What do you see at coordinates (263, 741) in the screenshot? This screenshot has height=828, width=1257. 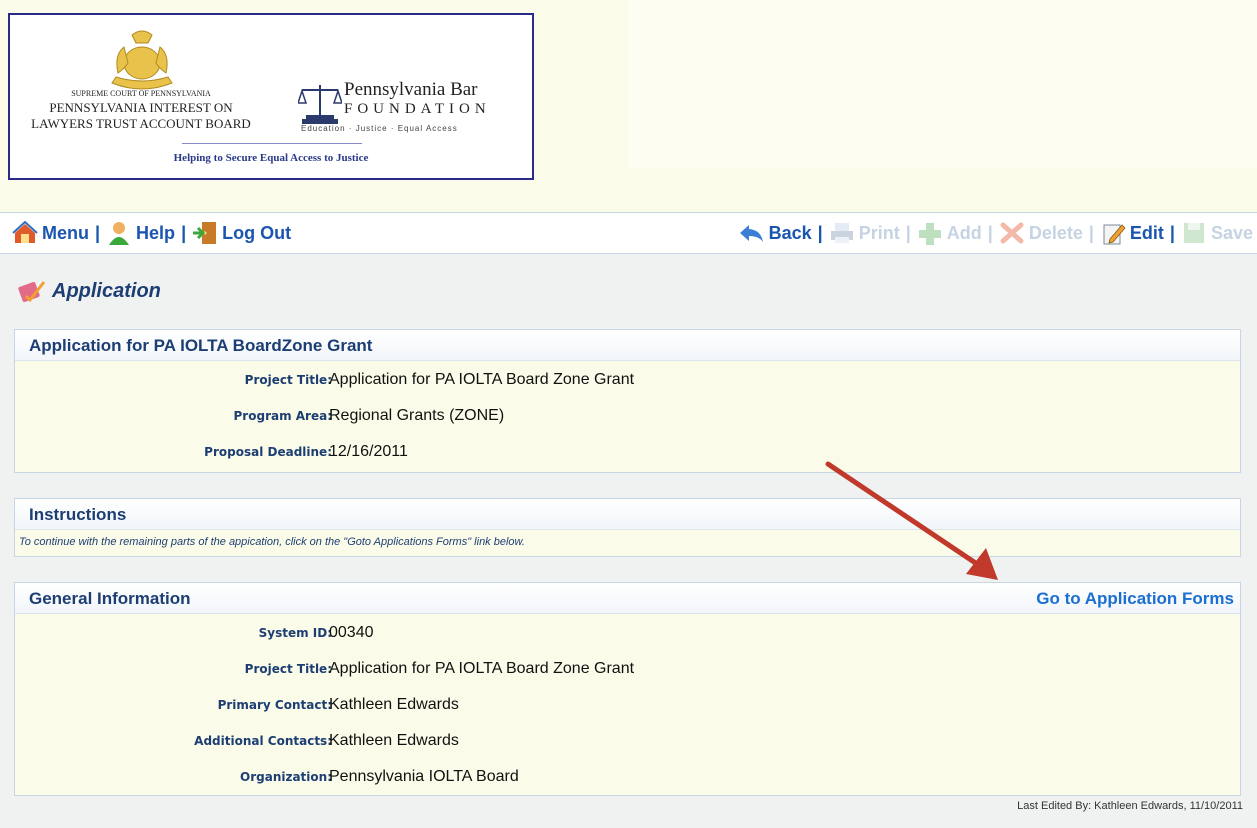 I see `additional-contacts-label: Additional Contacts:` at bounding box center [263, 741].